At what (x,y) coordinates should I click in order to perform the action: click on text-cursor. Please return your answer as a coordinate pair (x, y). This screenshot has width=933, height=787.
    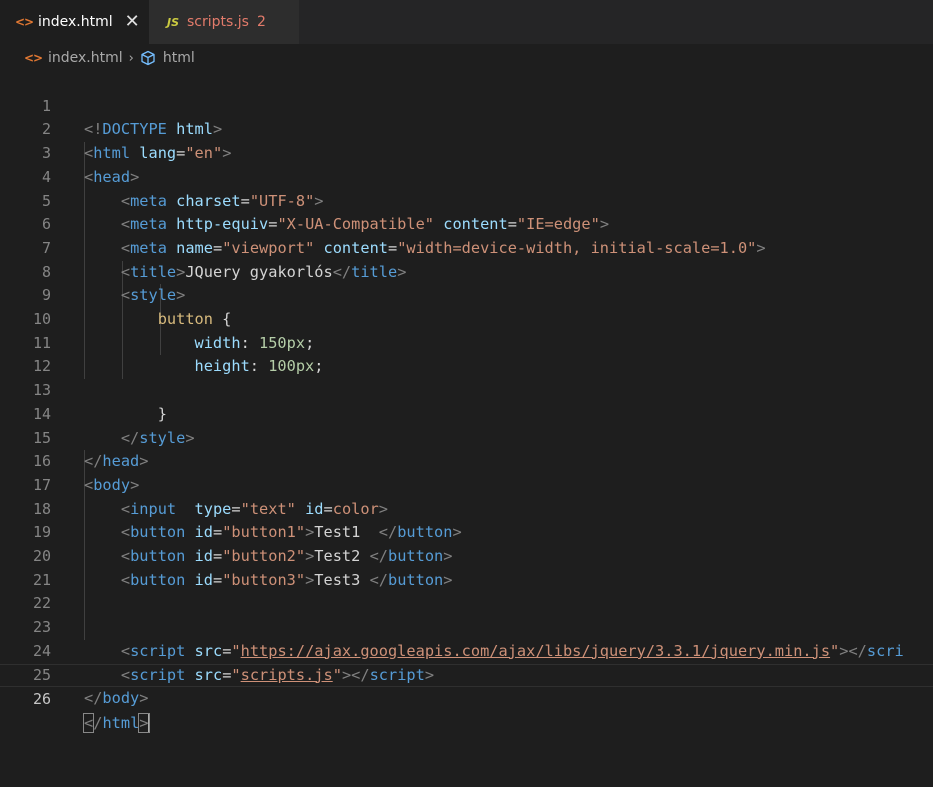
    Looking at the image, I should click on (148, 723).